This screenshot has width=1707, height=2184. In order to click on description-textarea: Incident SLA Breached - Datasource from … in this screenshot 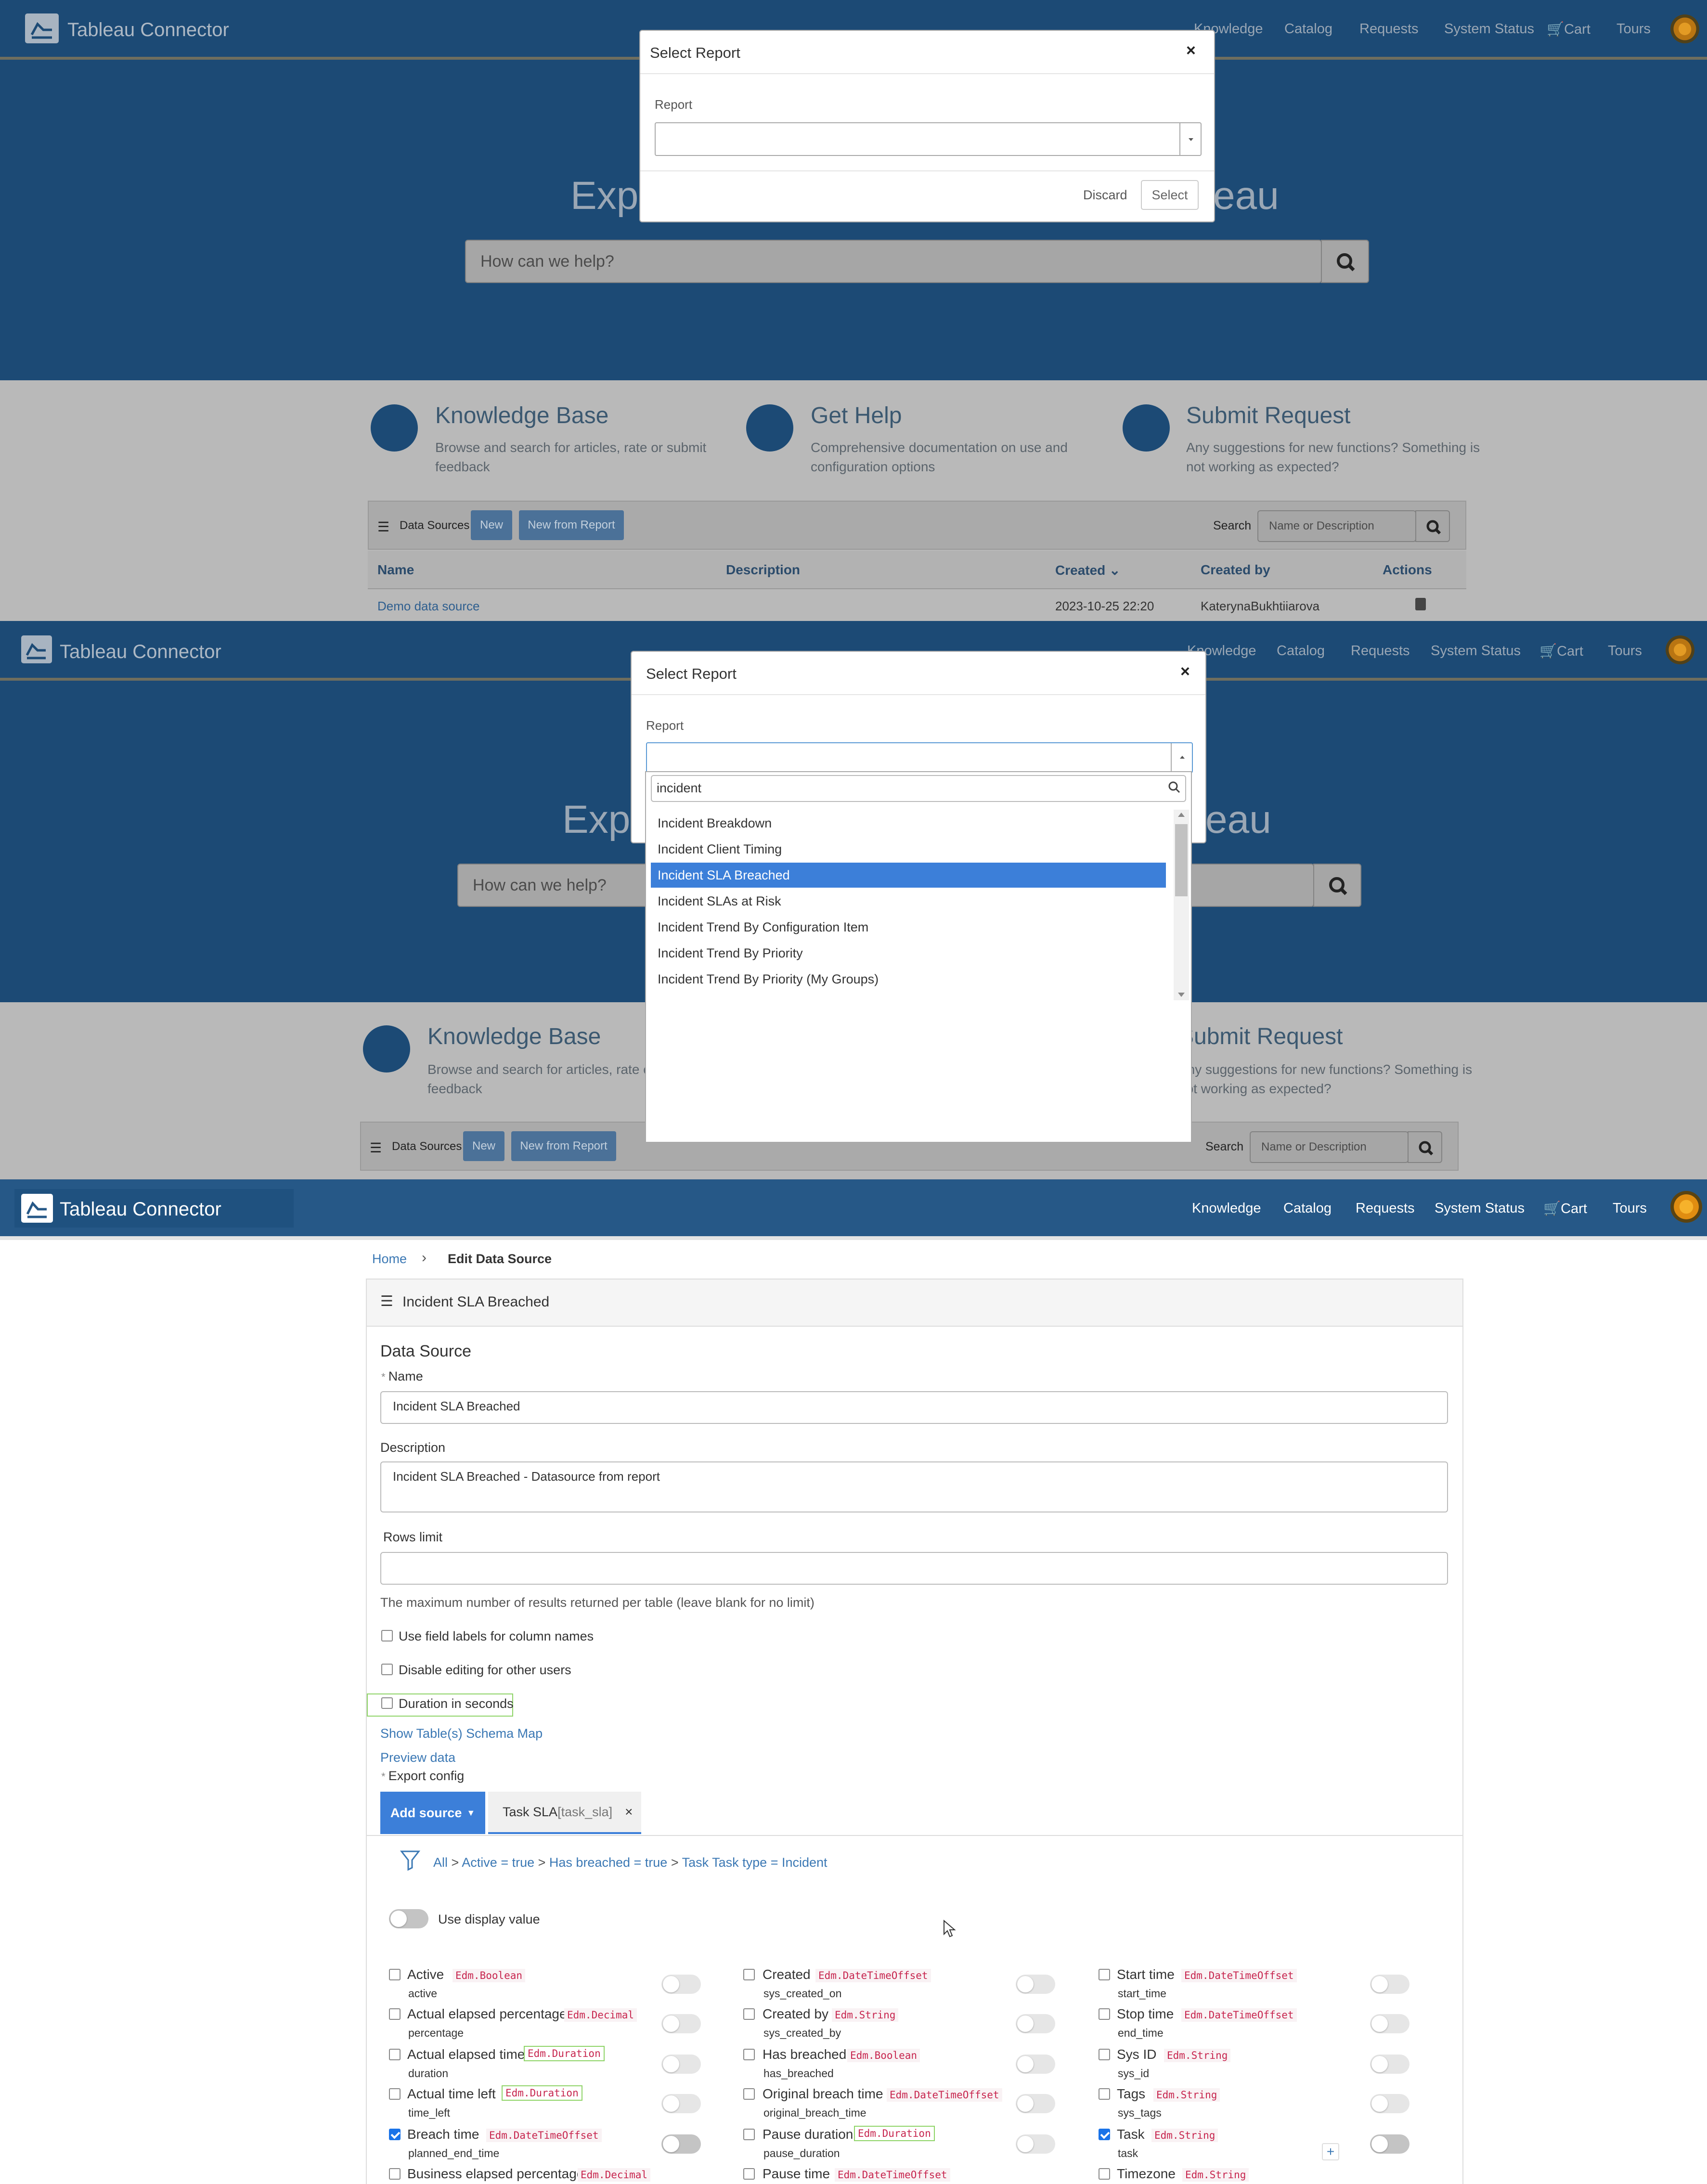, I will do `click(914, 1486)`.